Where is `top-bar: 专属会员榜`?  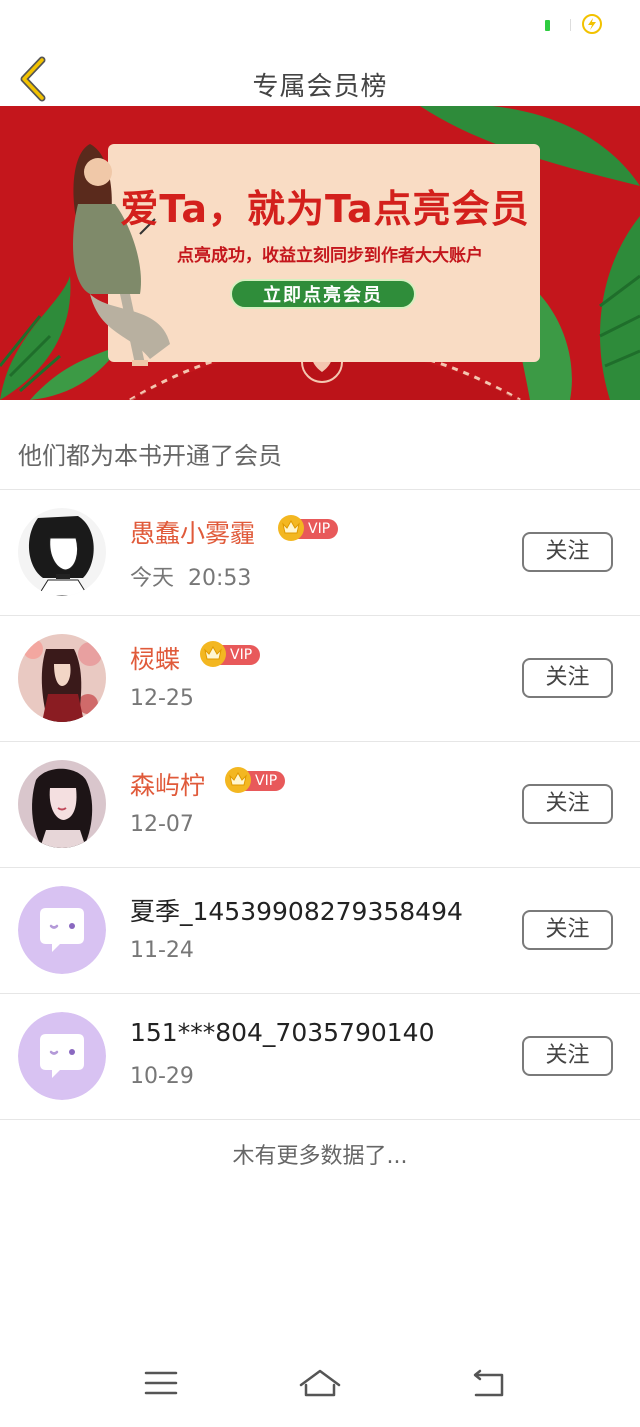
top-bar: 专属会员榜 is located at coordinates (320, 78).